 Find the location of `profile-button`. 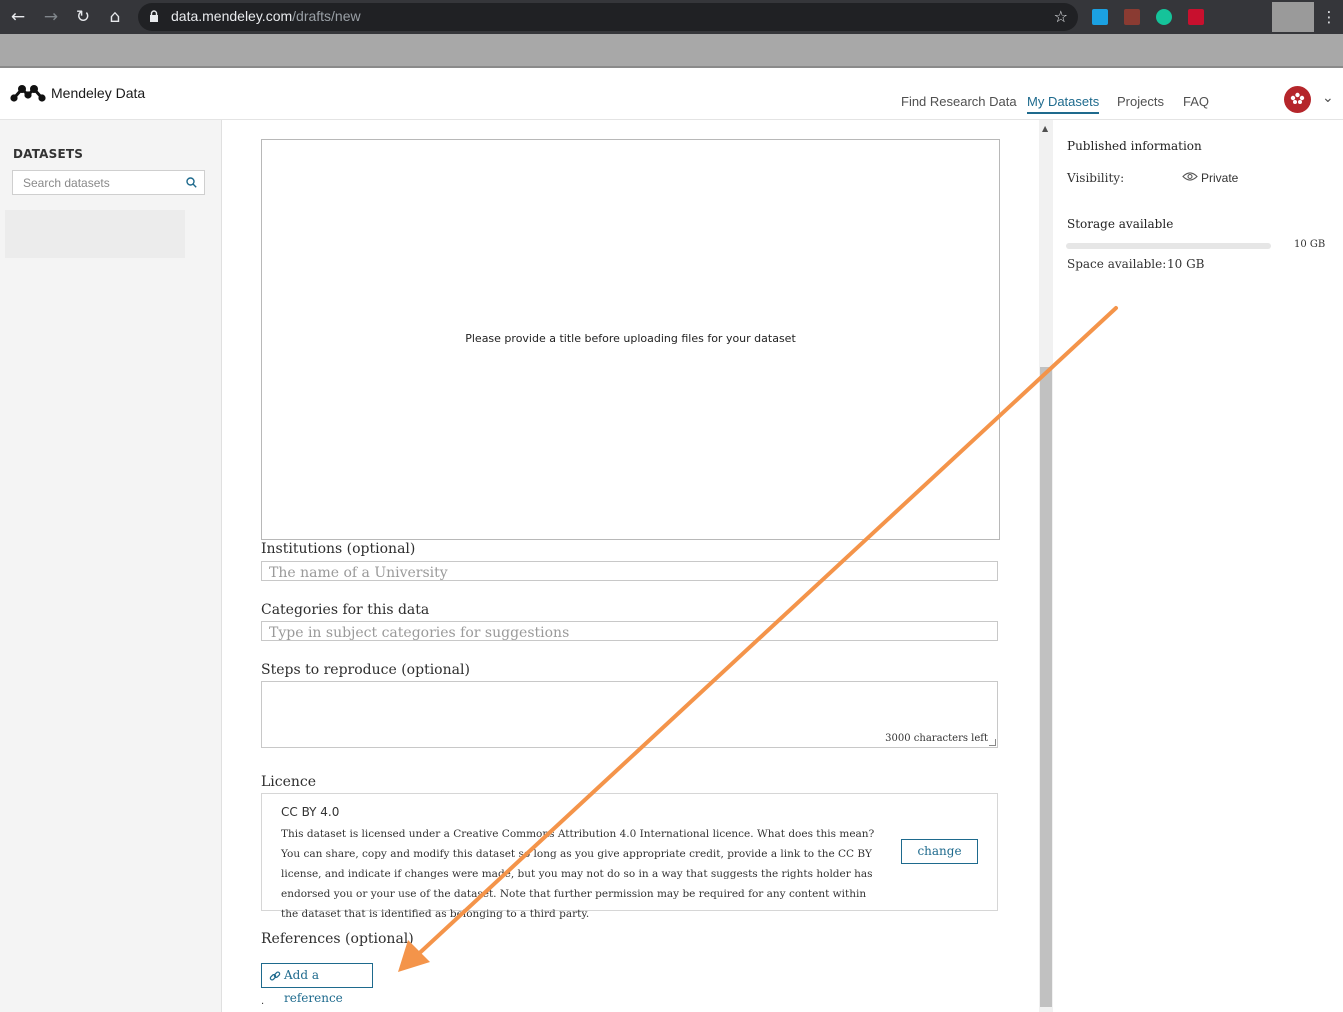

profile-button is located at coordinates (1293, 17).